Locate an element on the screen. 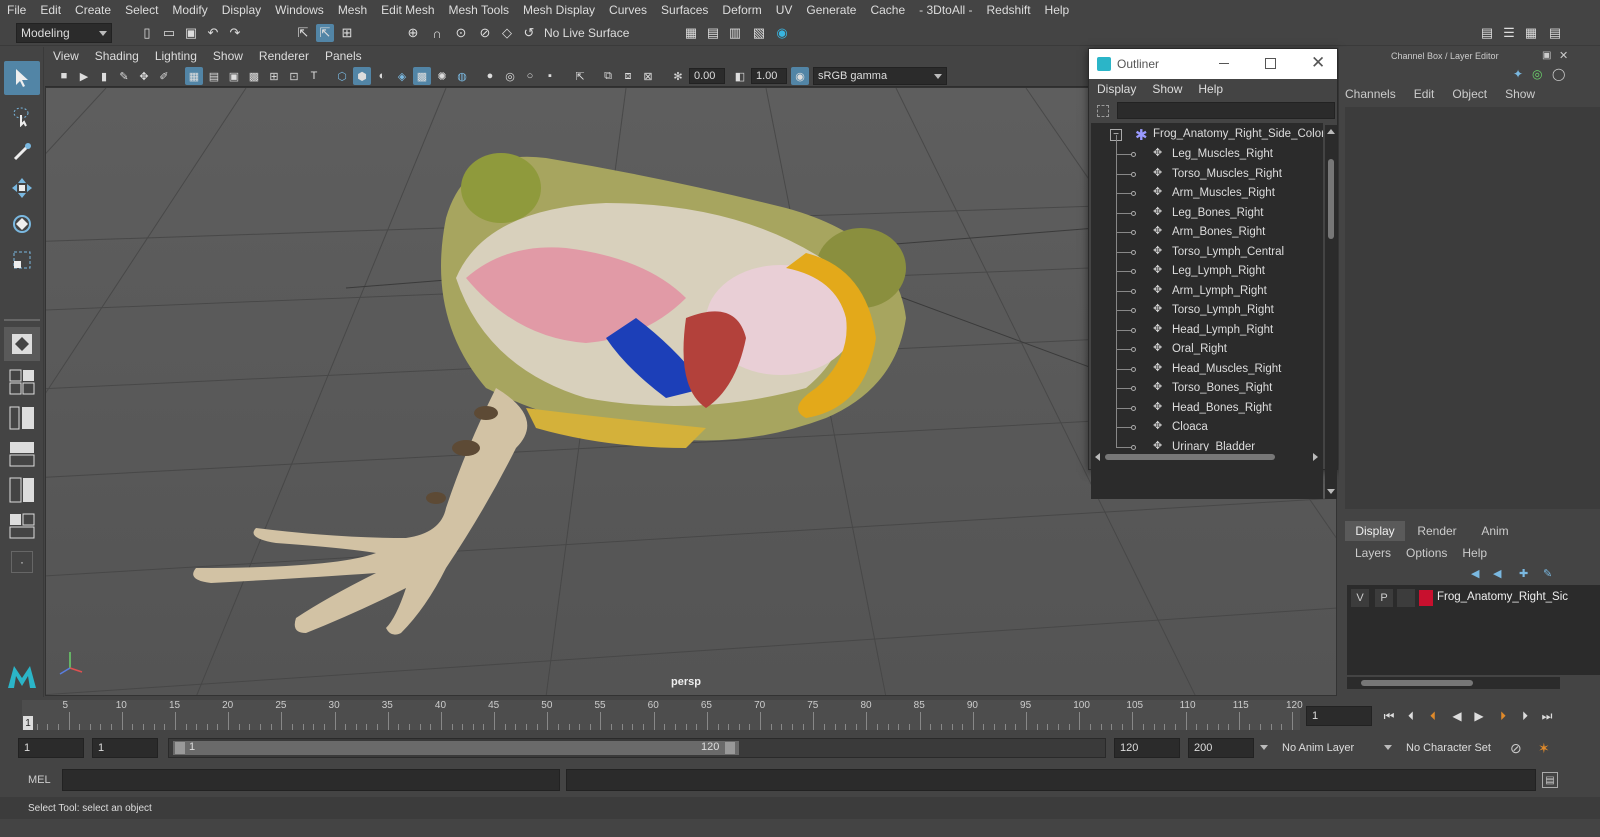 The width and height of the screenshot is (1600, 837). viewport-menu-lighting: Lighting is located at coordinates (176, 56).